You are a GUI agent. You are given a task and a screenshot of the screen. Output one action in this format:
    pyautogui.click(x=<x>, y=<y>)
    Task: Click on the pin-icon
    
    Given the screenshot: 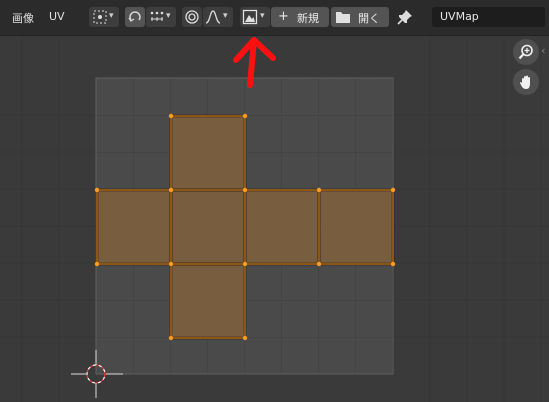 What is the action you would take?
    pyautogui.click(x=405, y=17)
    